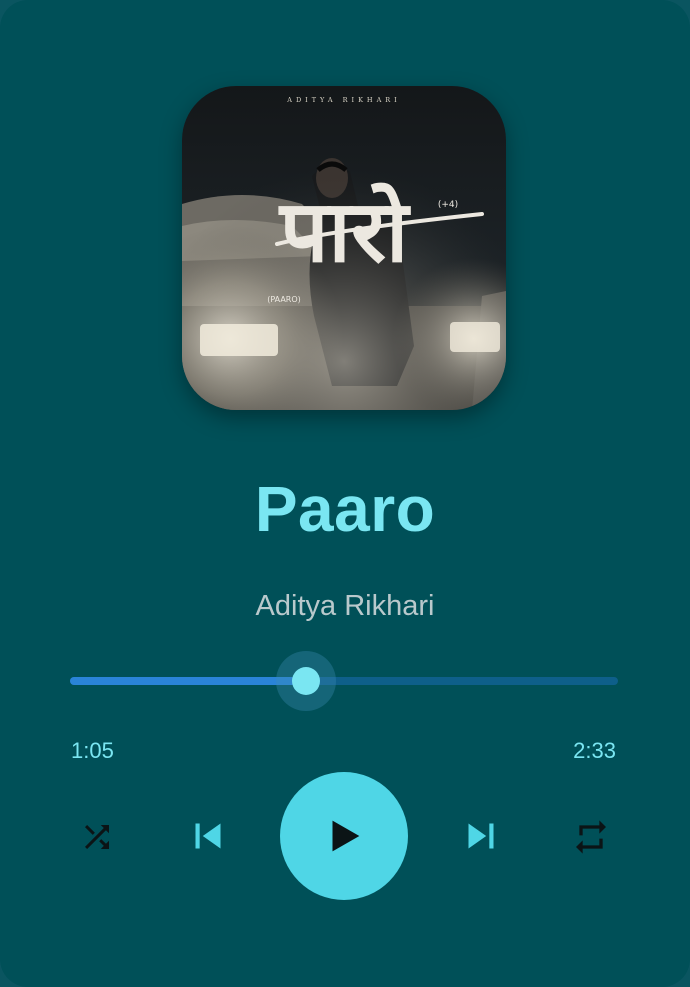 Image resolution: width=690 pixels, height=987 pixels. What do you see at coordinates (343, 100) in the screenshot?
I see `artwork-header-text: ADITYA RIKHARI` at bounding box center [343, 100].